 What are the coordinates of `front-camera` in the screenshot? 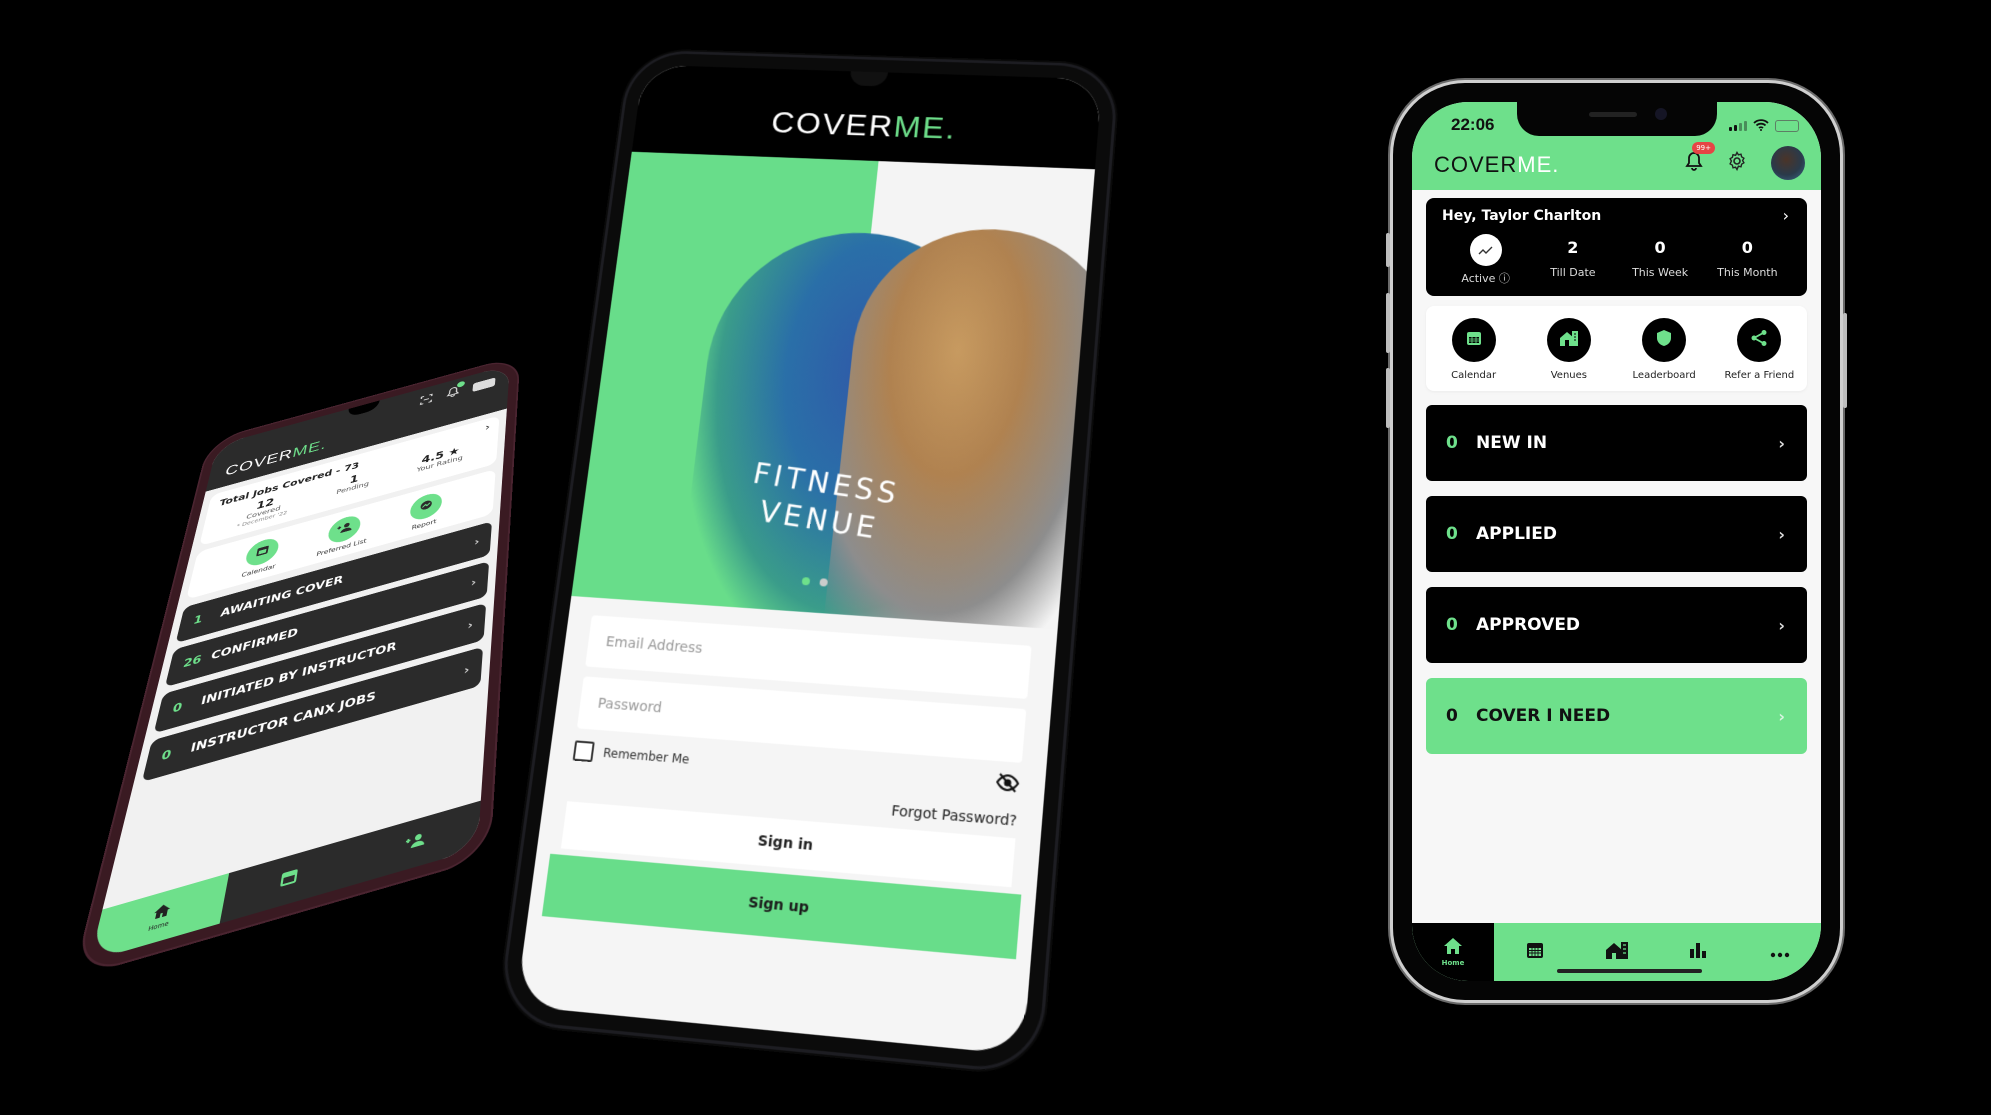 It's located at (1660, 114).